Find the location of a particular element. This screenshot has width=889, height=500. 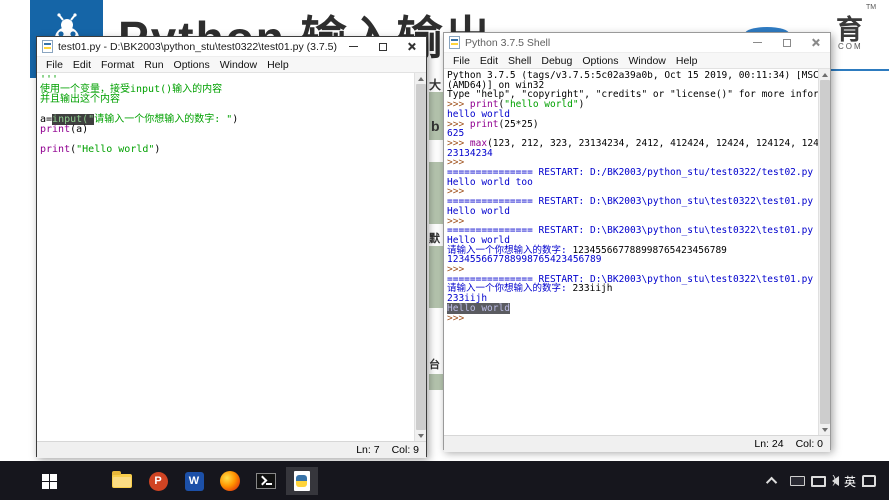

shell-scrollbar is located at coordinates (824, 252).